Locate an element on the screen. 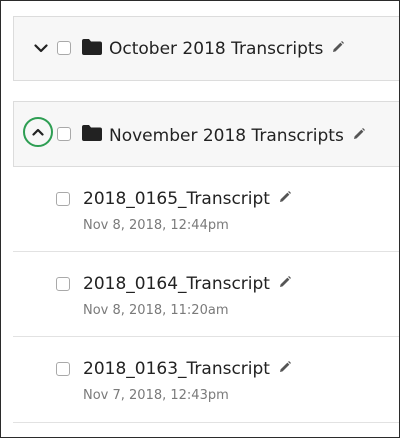  folder-title: October 2018 Transcripts is located at coordinates (227, 48).